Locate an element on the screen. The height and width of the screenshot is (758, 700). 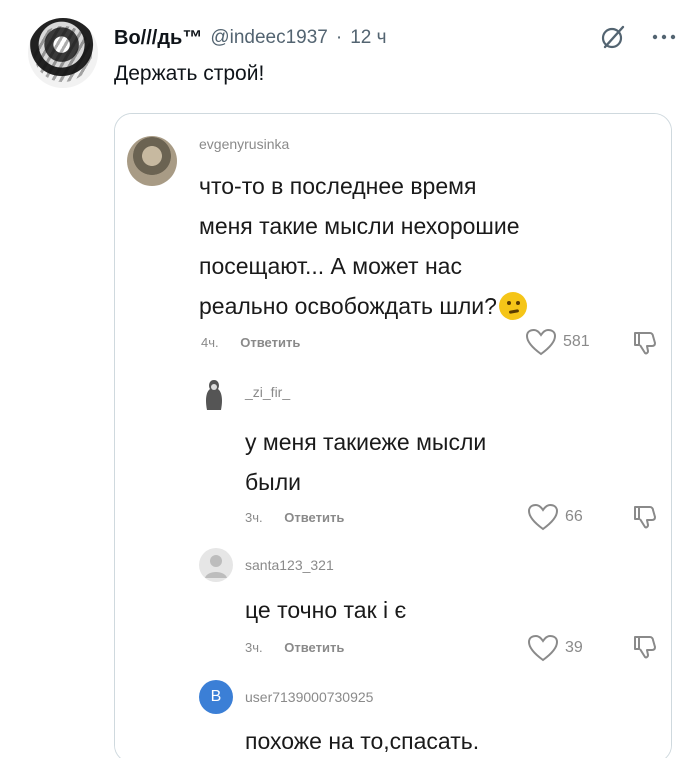
comment-text: у меня такиеже мысли были is located at coordinates (365, 462).